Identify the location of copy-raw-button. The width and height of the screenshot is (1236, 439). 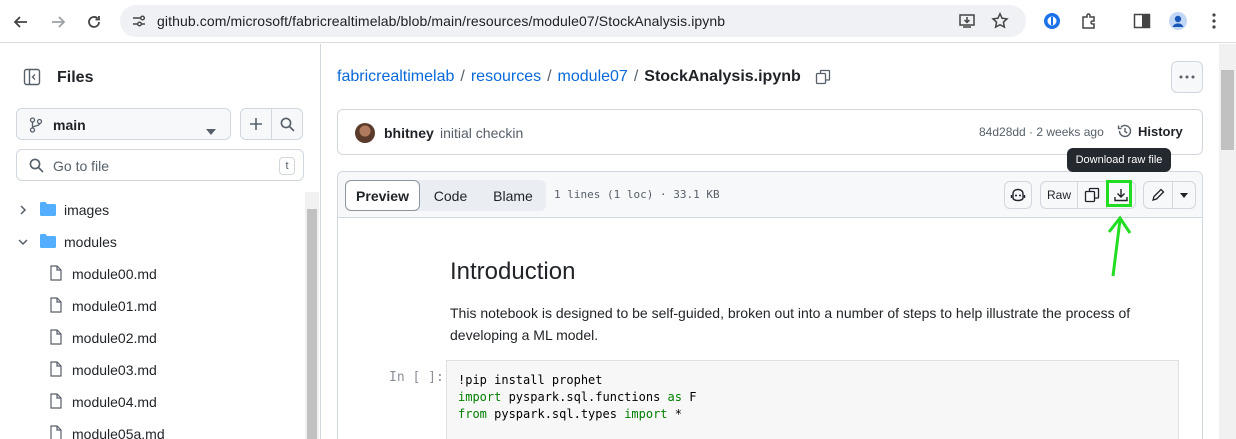
(1092, 195).